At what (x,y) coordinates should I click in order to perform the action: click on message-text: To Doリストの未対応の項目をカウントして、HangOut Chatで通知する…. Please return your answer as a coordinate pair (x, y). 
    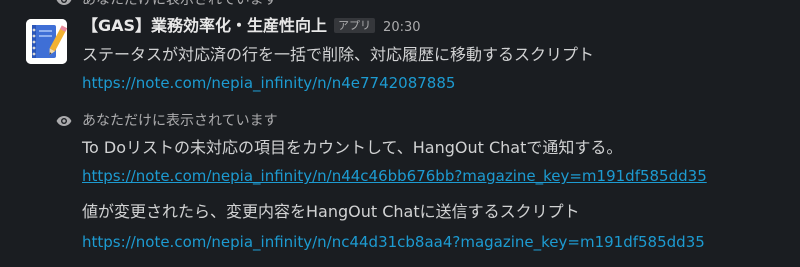
    Looking at the image, I should click on (352, 147).